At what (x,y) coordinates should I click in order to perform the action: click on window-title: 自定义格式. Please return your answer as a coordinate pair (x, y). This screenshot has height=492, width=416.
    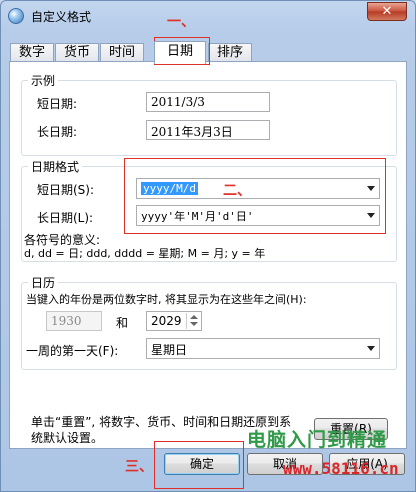
    Looking at the image, I should click on (61, 17).